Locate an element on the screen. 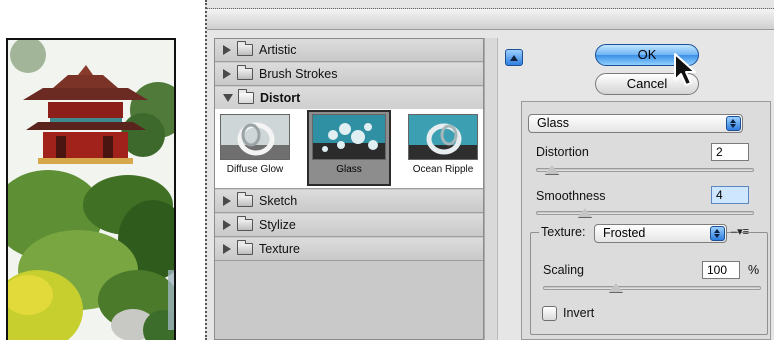 Image resolution: width=774 pixels, height=340 pixels. category-label: Texture is located at coordinates (279, 249).